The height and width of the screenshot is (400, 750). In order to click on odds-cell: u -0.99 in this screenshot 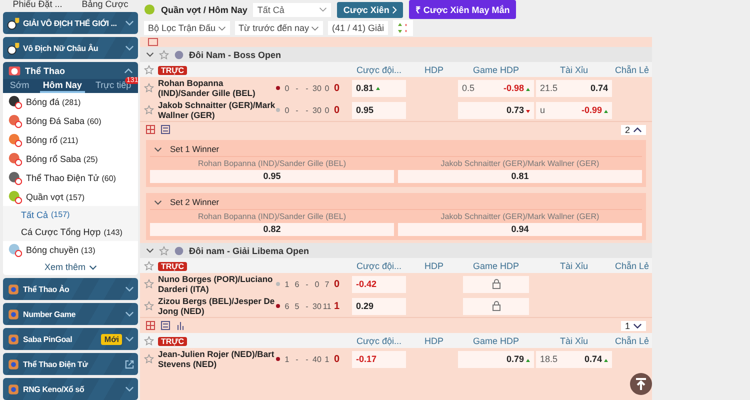, I will do `click(574, 110)`.